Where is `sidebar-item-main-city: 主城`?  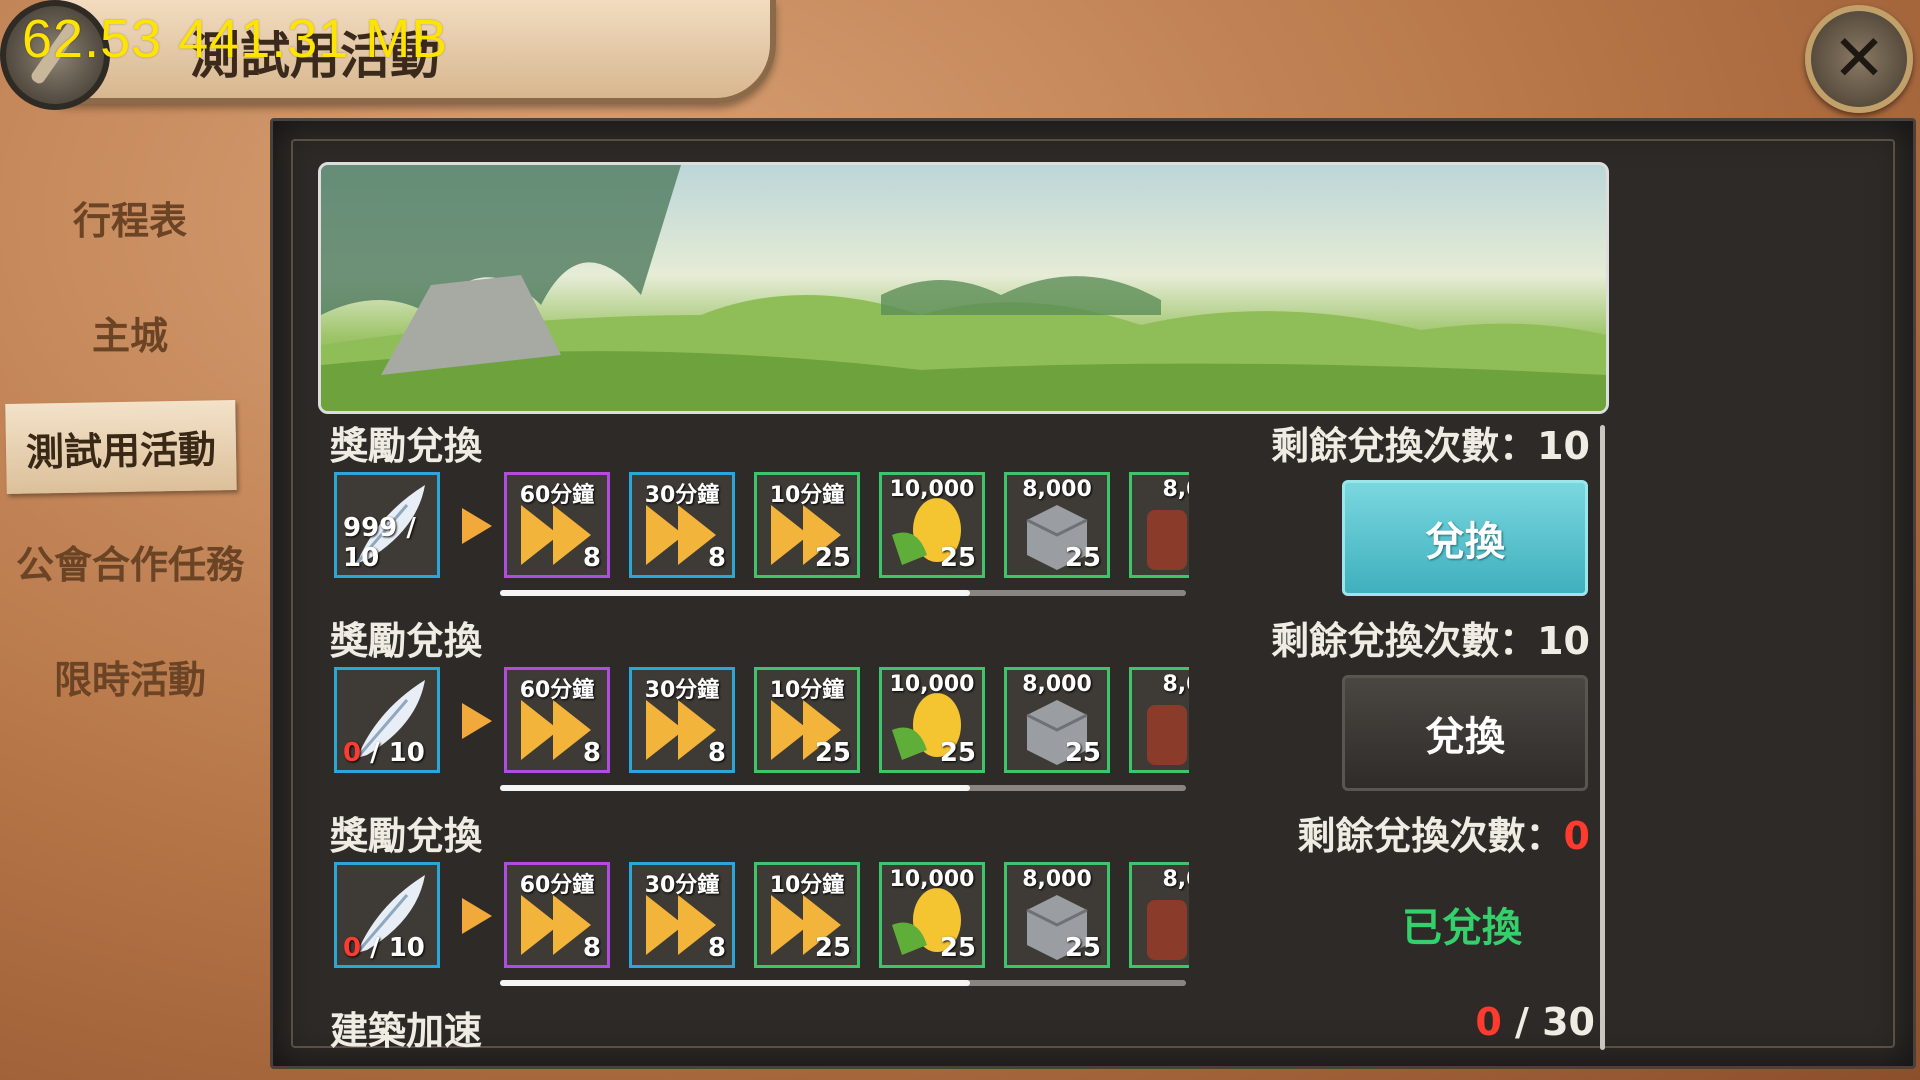 sidebar-item-main-city: 主城 is located at coordinates (130, 332).